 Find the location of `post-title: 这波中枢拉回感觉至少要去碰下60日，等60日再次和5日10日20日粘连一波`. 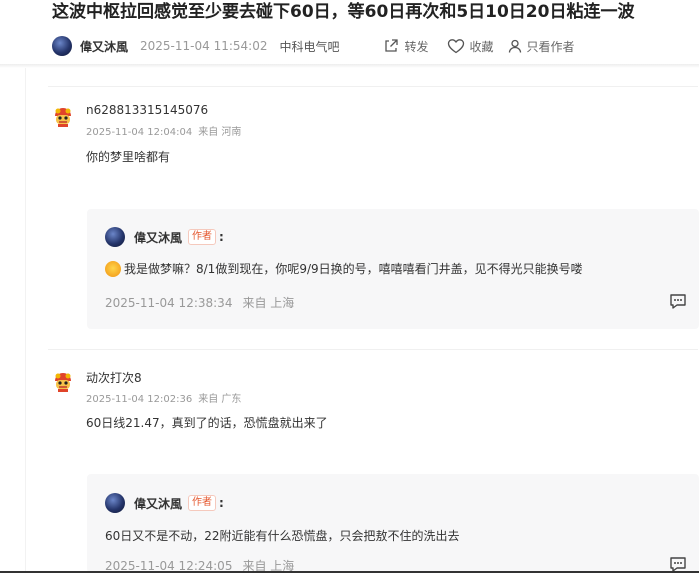

post-title: 这波中枢拉回感觉至少要去碰下60日，等60日再次和5日10日20日粘连一波 is located at coordinates (343, 12).